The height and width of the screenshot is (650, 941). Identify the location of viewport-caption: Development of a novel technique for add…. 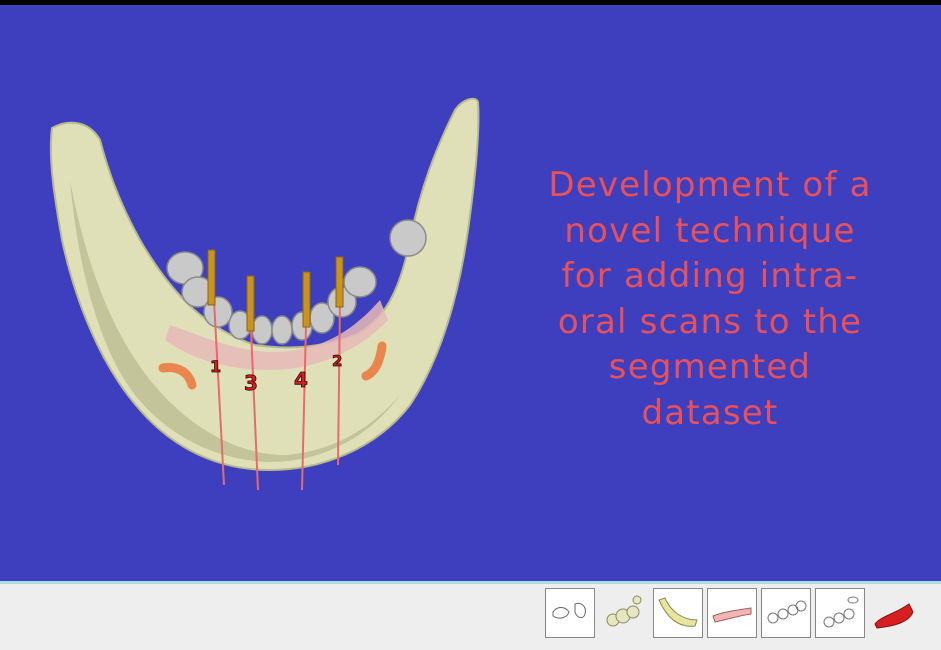
(710, 299).